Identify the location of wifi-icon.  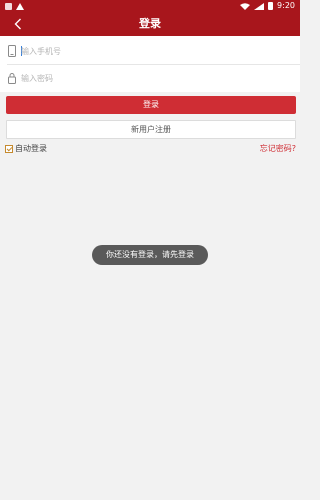
(245, 6).